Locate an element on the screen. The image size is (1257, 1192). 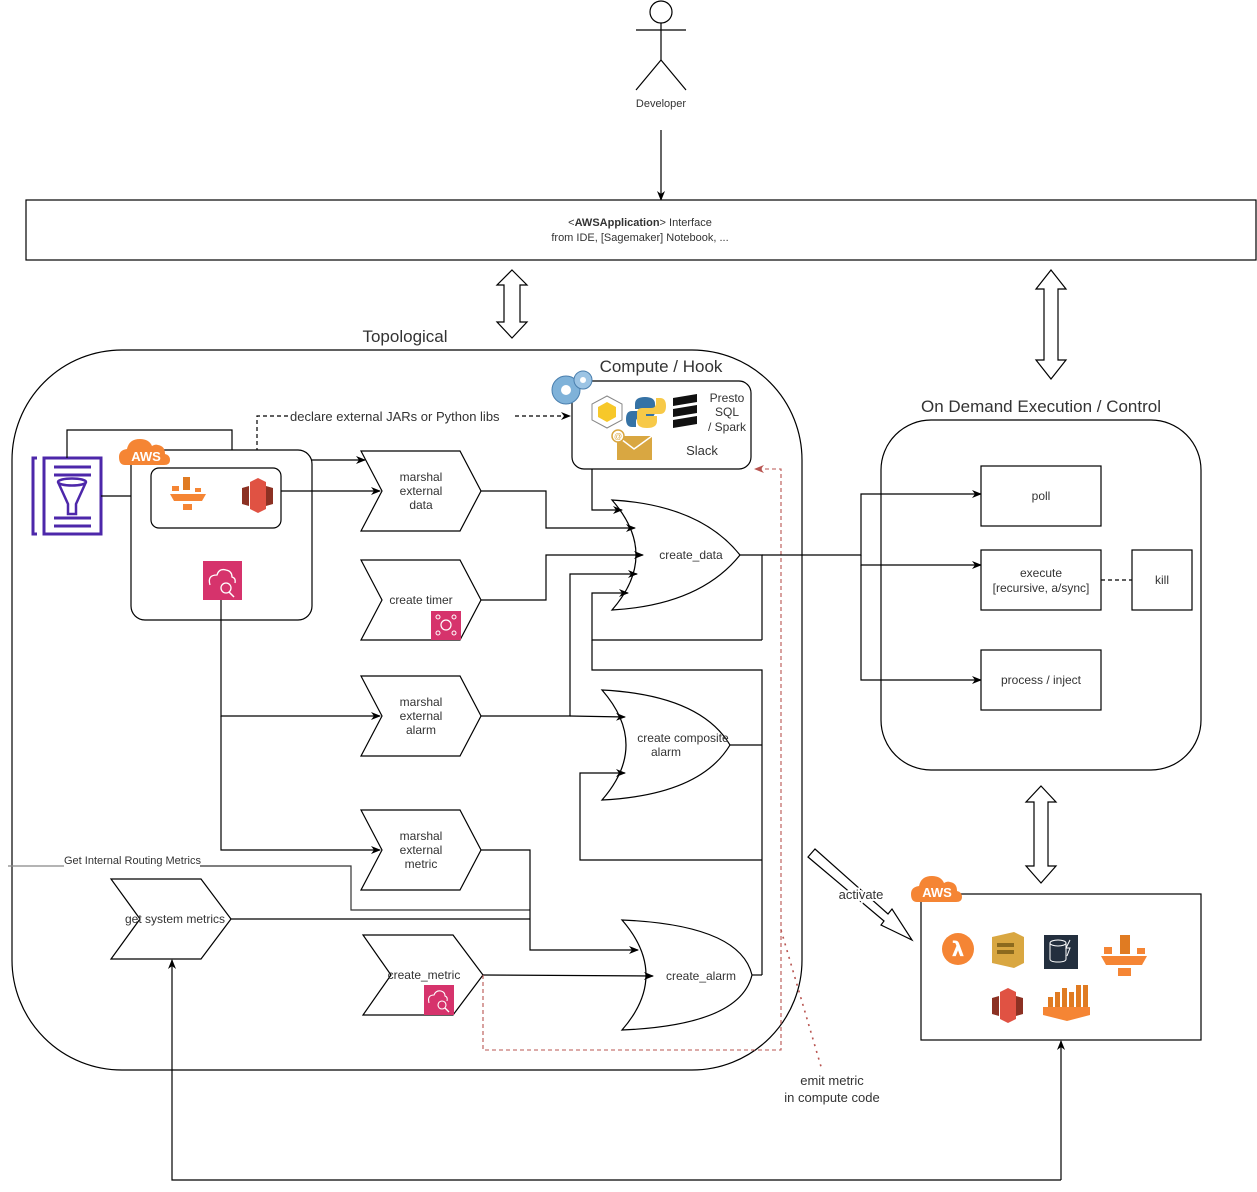
notify-slack: Slack is located at coordinates (702, 450).